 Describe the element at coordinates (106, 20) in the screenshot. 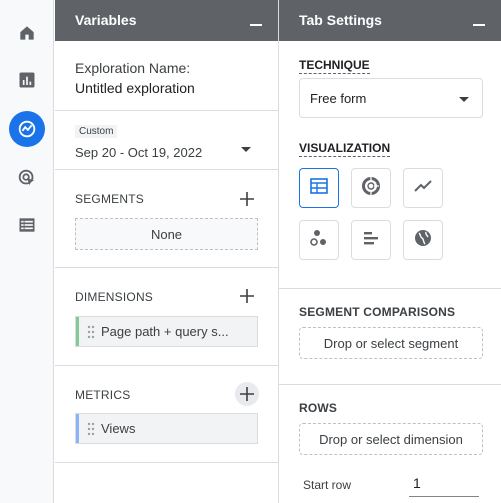

I see `variables-title: Variables` at that location.